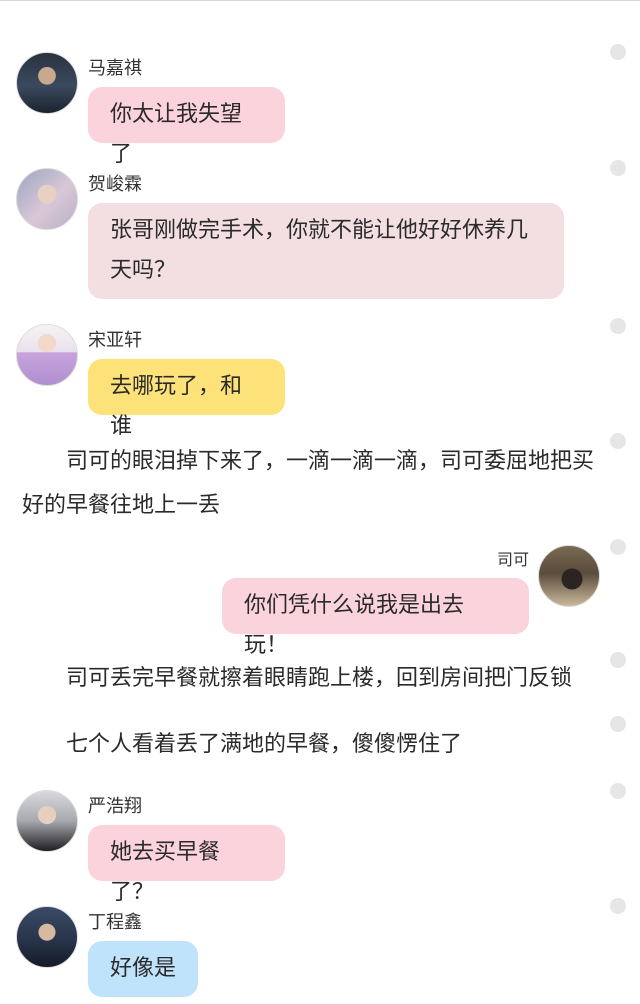  I want to click on narration-line: 好的早餐往地上一丢, so click(121, 505).